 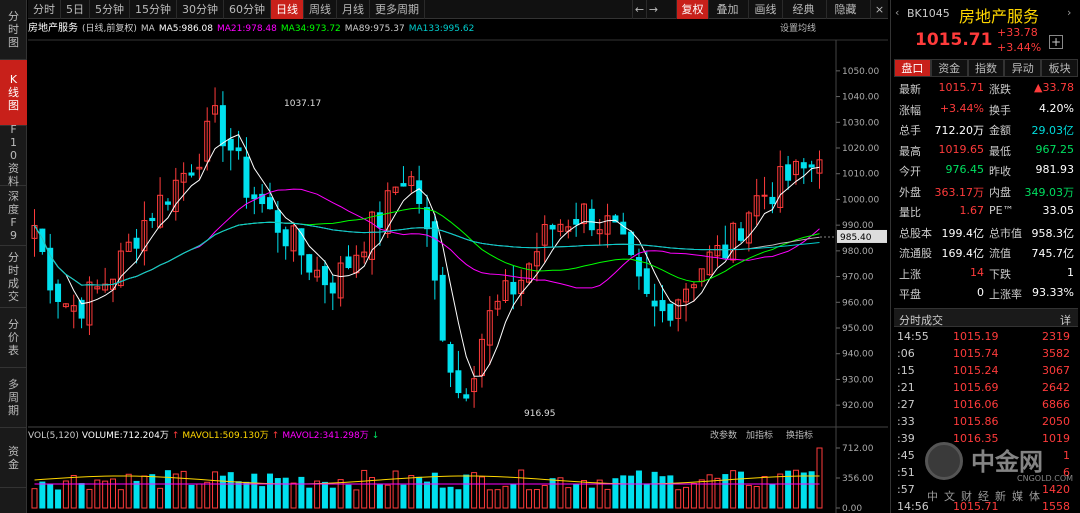 What do you see at coordinates (999, 16) in the screenshot?
I see `sector-name: 房地产服务` at bounding box center [999, 16].